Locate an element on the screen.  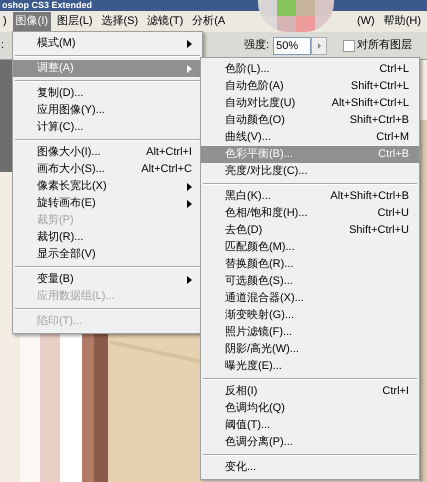
menu-title: 分析(A is located at coordinates (208, 21).